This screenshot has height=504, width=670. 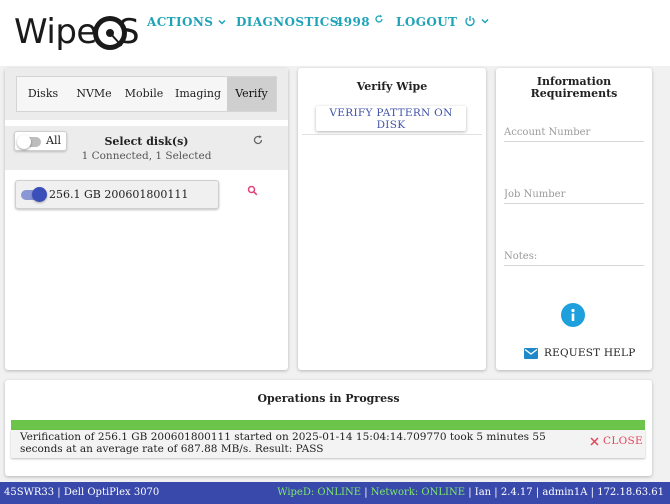 What do you see at coordinates (574, 257) in the screenshot?
I see `notes-field` at bounding box center [574, 257].